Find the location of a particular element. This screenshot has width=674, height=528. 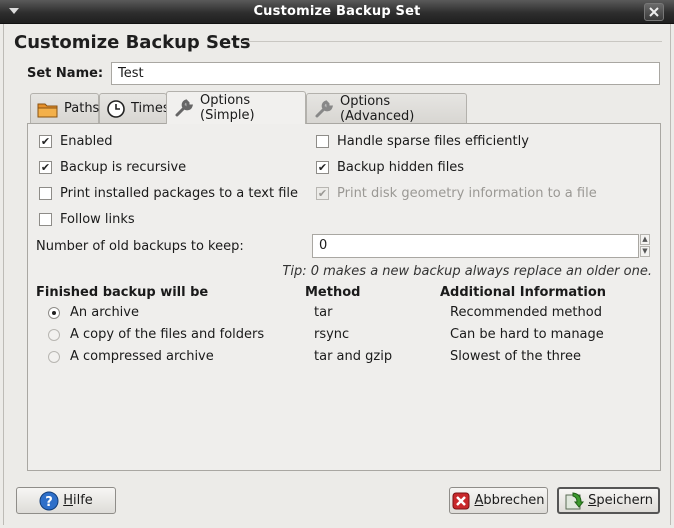

method-cell: tar is located at coordinates (323, 312).